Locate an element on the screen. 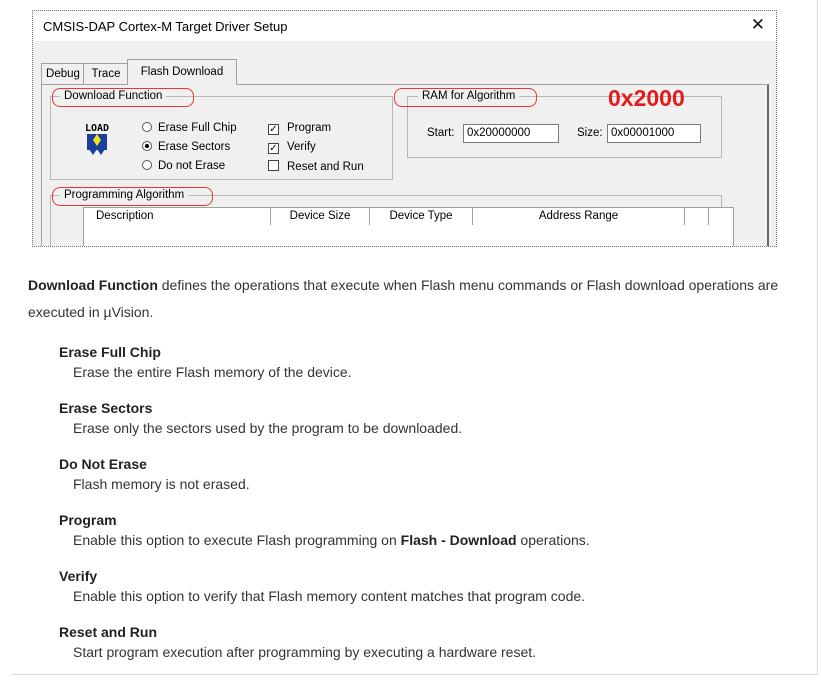  checkbox-verify: ✓ Verify is located at coordinates (292, 147).